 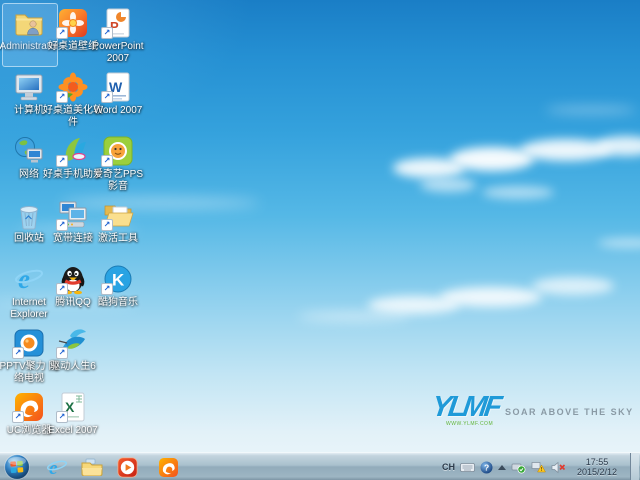 I want to click on keyboard-icon, so click(x=467, y=467).